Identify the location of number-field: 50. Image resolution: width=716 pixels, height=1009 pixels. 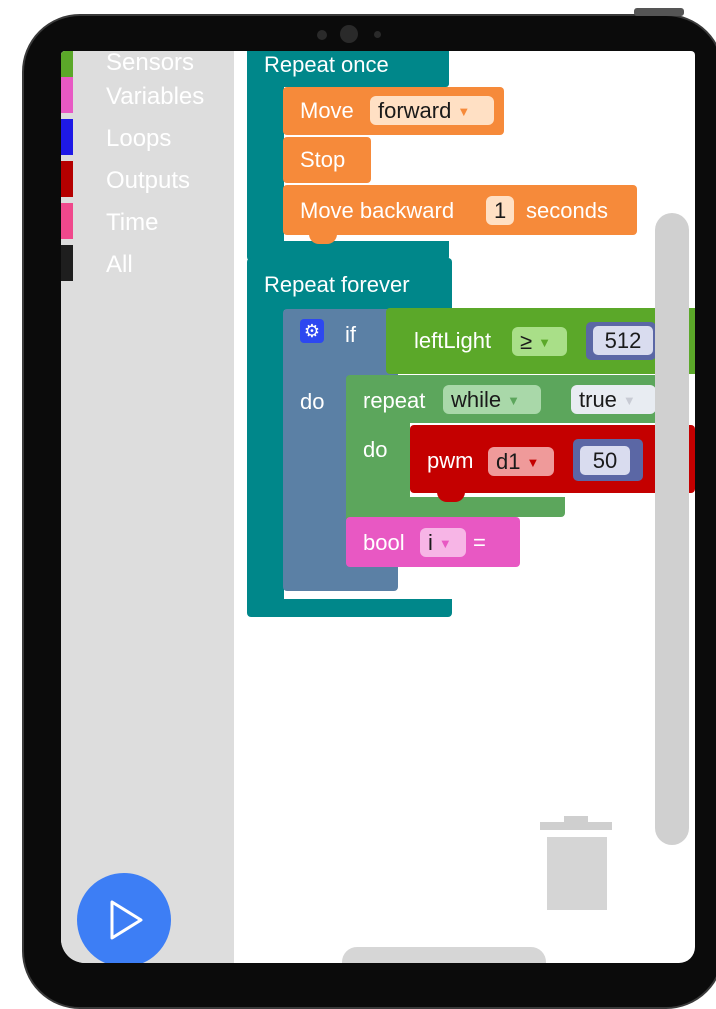
(605, 460).